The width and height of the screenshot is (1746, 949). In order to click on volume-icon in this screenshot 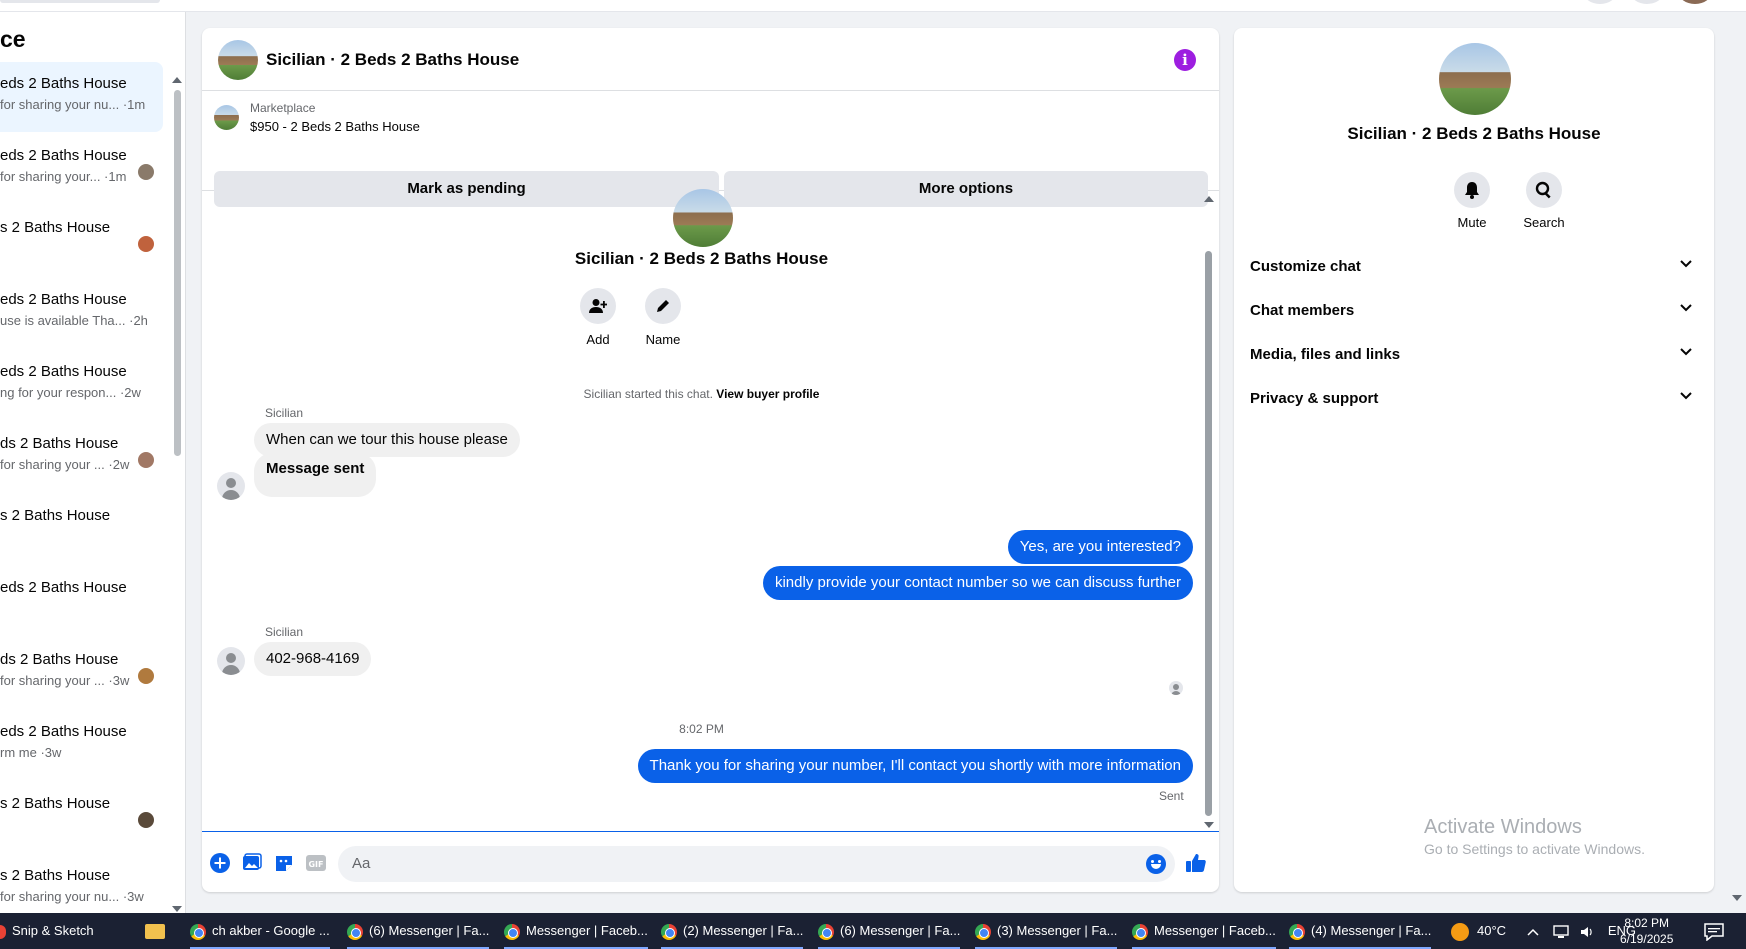, I will do `click(1587, 932)`.